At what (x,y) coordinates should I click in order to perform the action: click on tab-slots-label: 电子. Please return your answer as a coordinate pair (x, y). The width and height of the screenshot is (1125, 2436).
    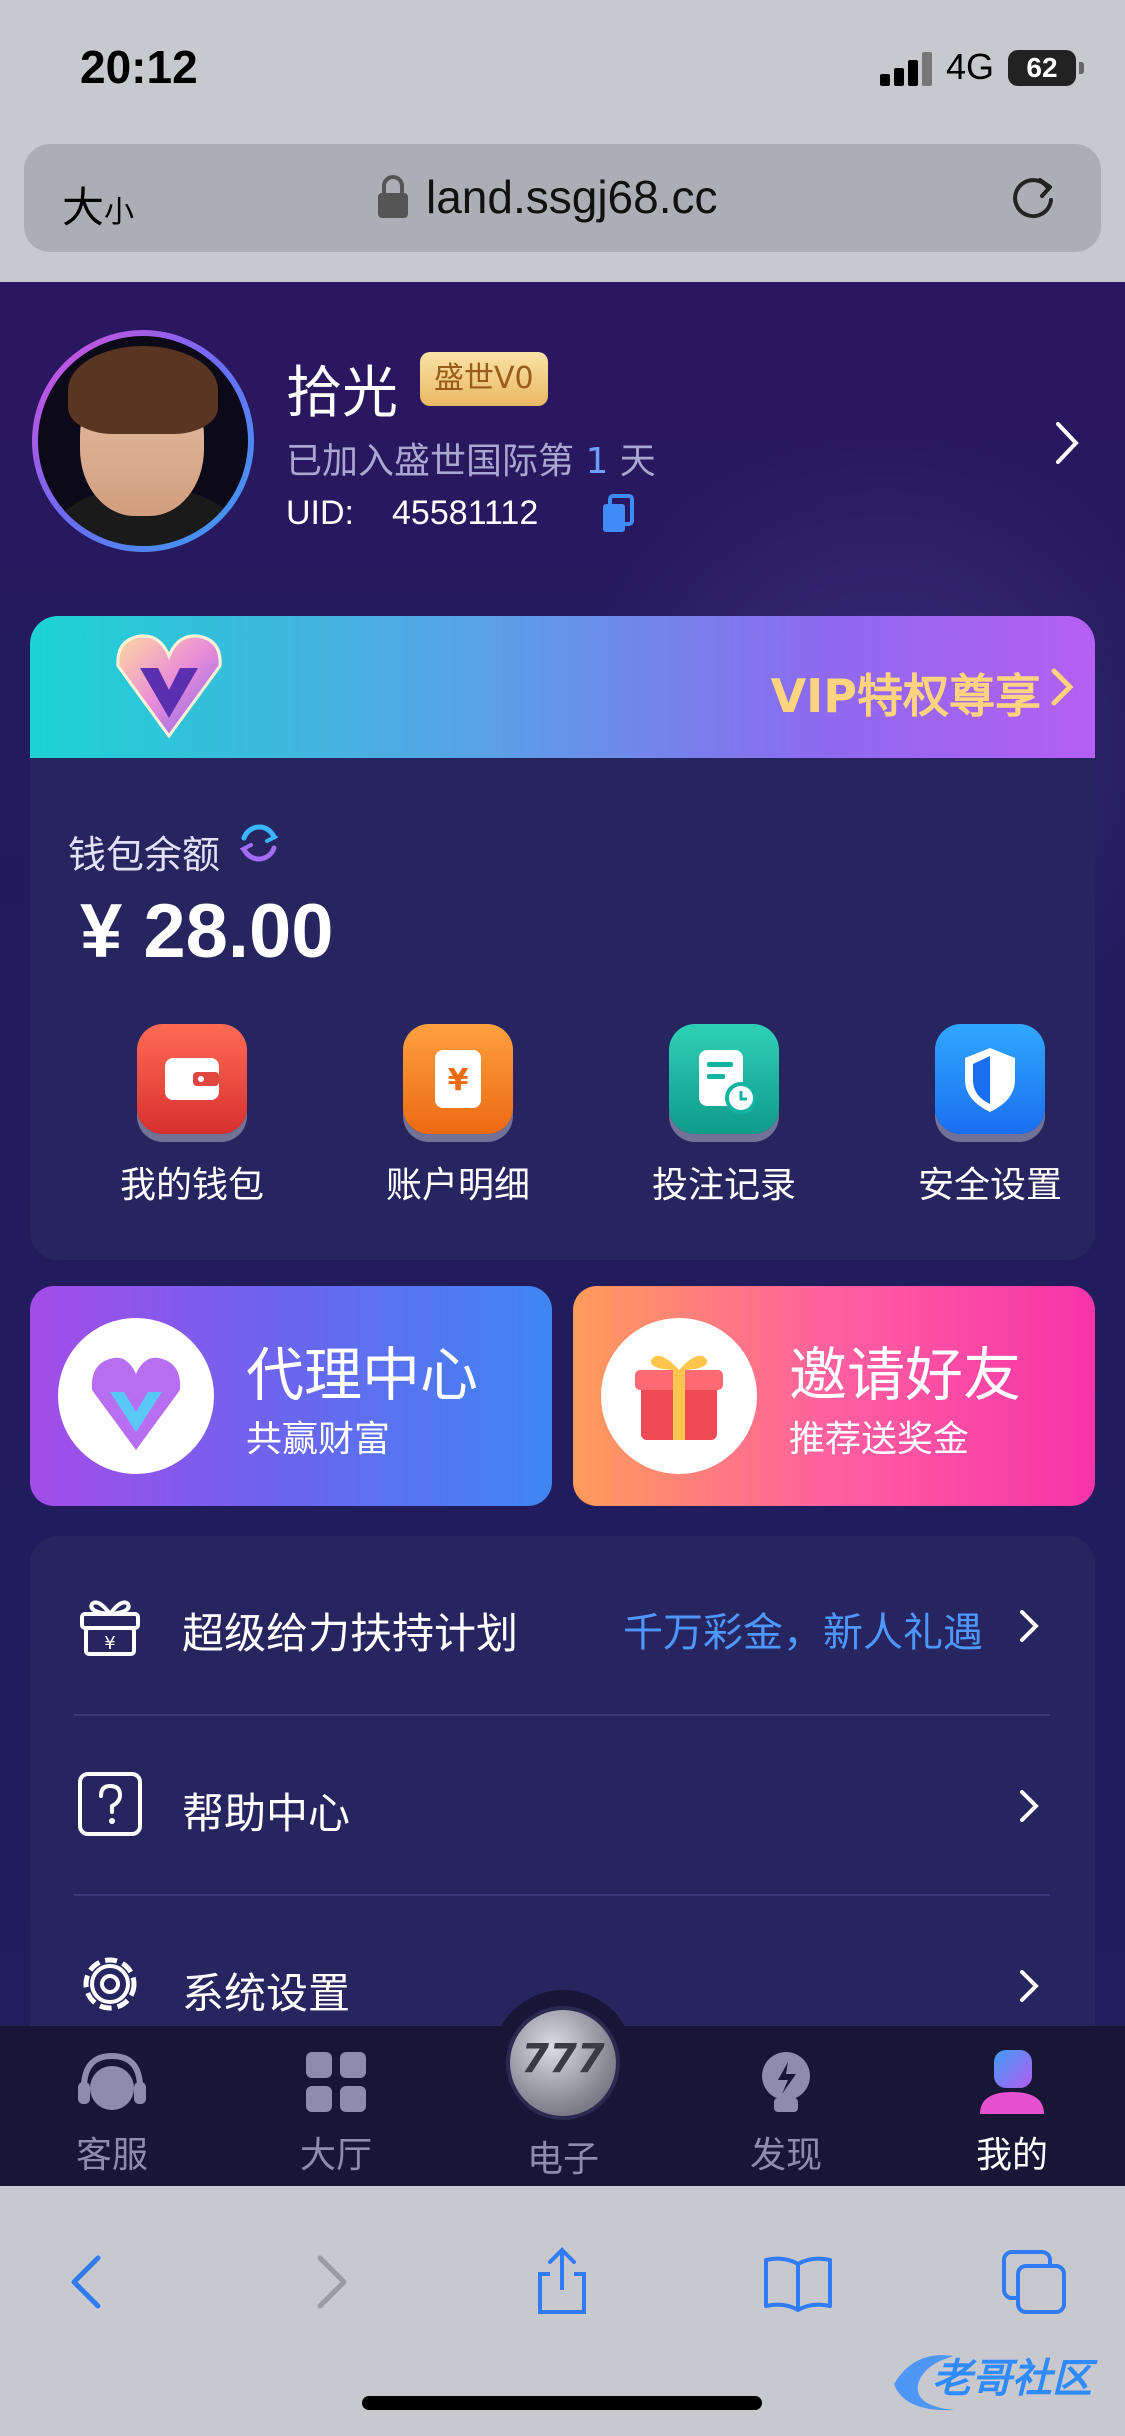
    Looking at the image, I should click on (563, 2156).